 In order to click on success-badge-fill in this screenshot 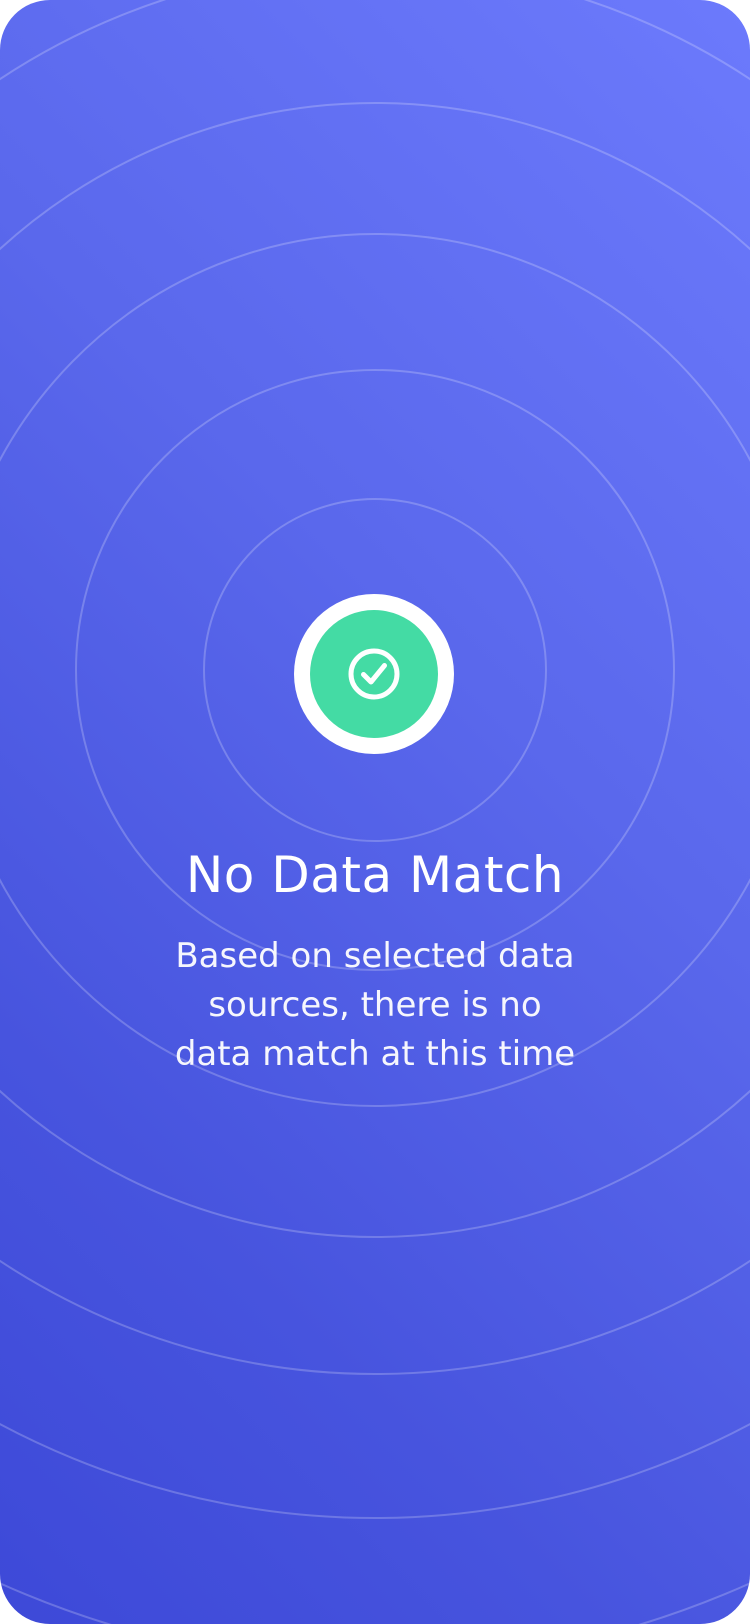, I will do `click(374, 674)`.